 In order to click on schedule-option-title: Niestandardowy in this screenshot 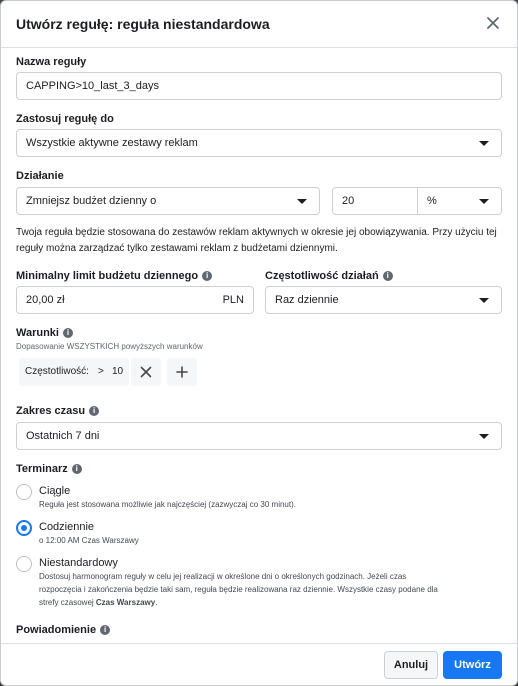, I will do `click(78, 563)`.